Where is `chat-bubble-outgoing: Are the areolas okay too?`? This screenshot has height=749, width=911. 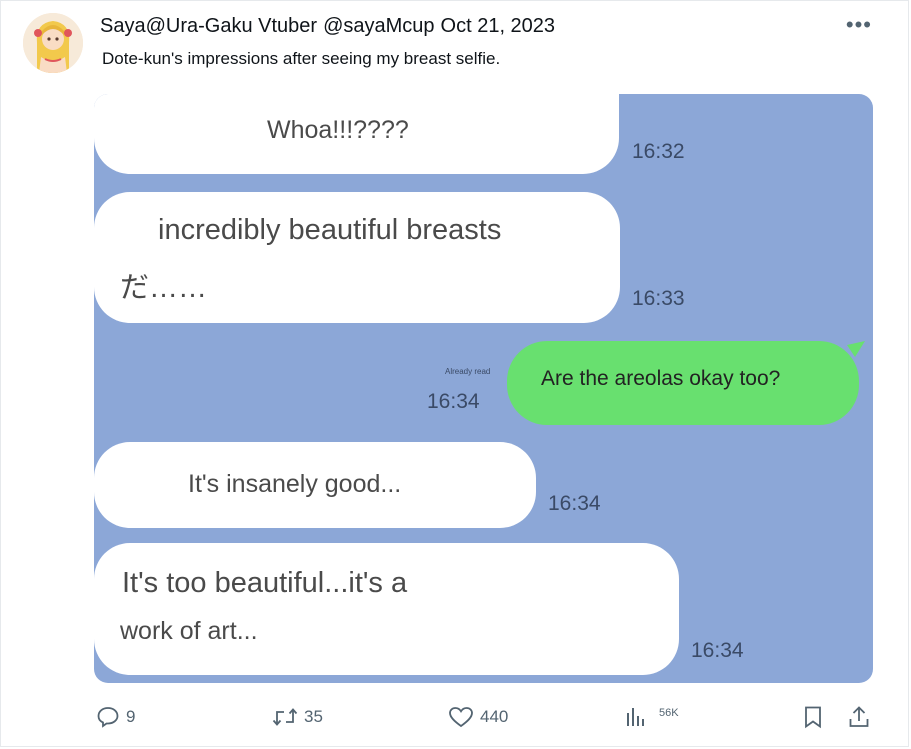 chat-bubble-outgoing: Are the areolas okay too? is located at coordinates (683, 383).